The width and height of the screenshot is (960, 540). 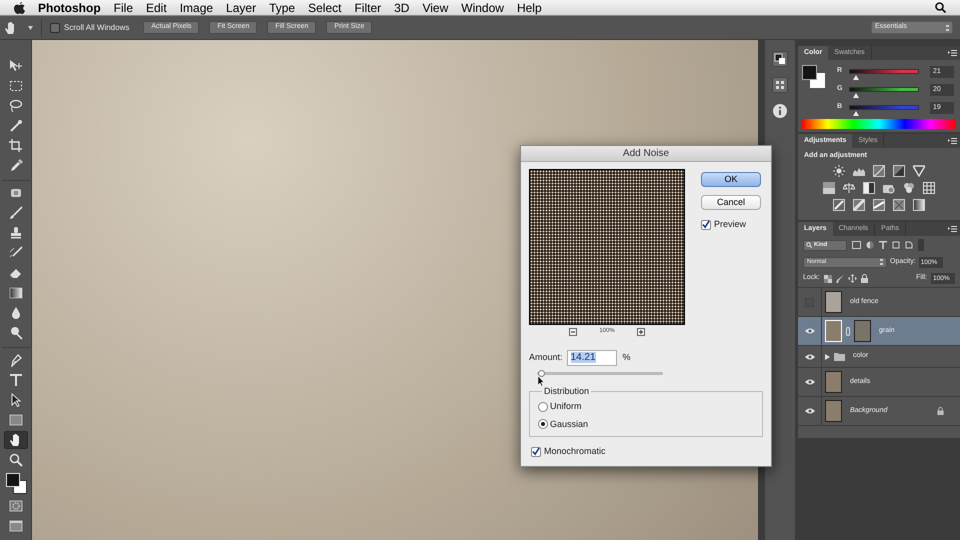 I want to click on stamp-icon, so click(x=15, y=233).